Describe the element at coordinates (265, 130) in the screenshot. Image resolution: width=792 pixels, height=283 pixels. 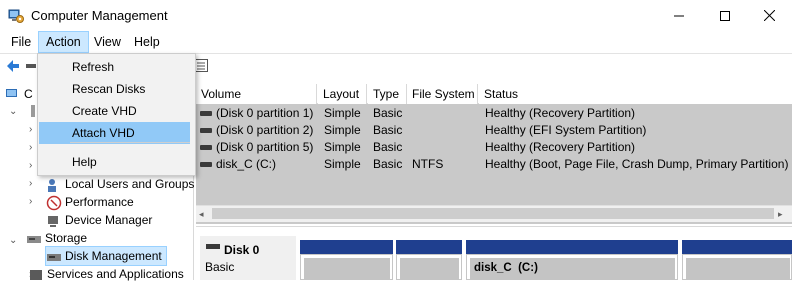
I see `volume-name: (Disk 0 partition 2)` at that location.